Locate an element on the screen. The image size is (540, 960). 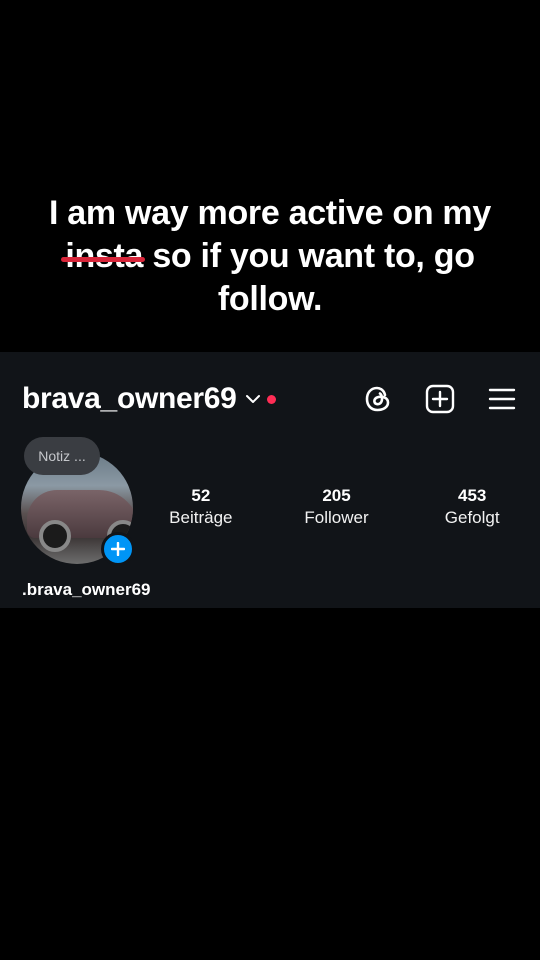
stat-following: 453 Gefolgt is located at coordinates (472, 508).